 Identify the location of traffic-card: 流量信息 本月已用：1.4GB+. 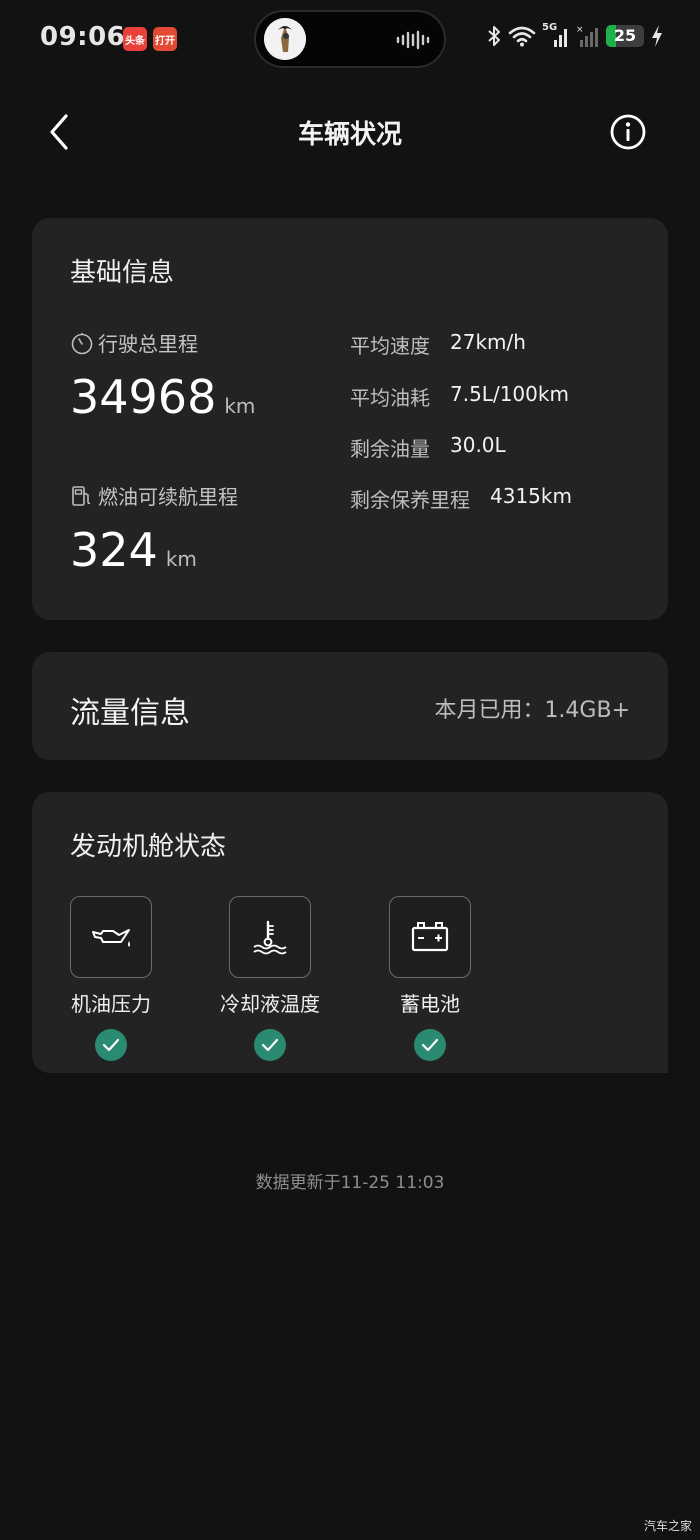
(350, 706).